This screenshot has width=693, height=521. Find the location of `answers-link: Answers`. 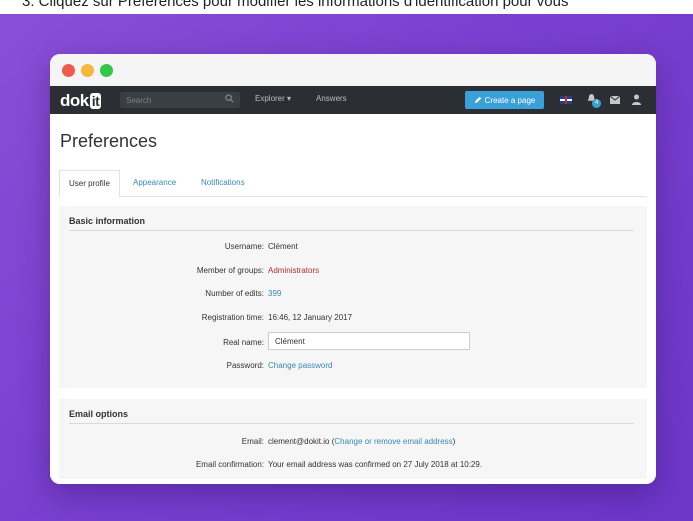

answers-link: Answers is located at coordinates (331, 98).